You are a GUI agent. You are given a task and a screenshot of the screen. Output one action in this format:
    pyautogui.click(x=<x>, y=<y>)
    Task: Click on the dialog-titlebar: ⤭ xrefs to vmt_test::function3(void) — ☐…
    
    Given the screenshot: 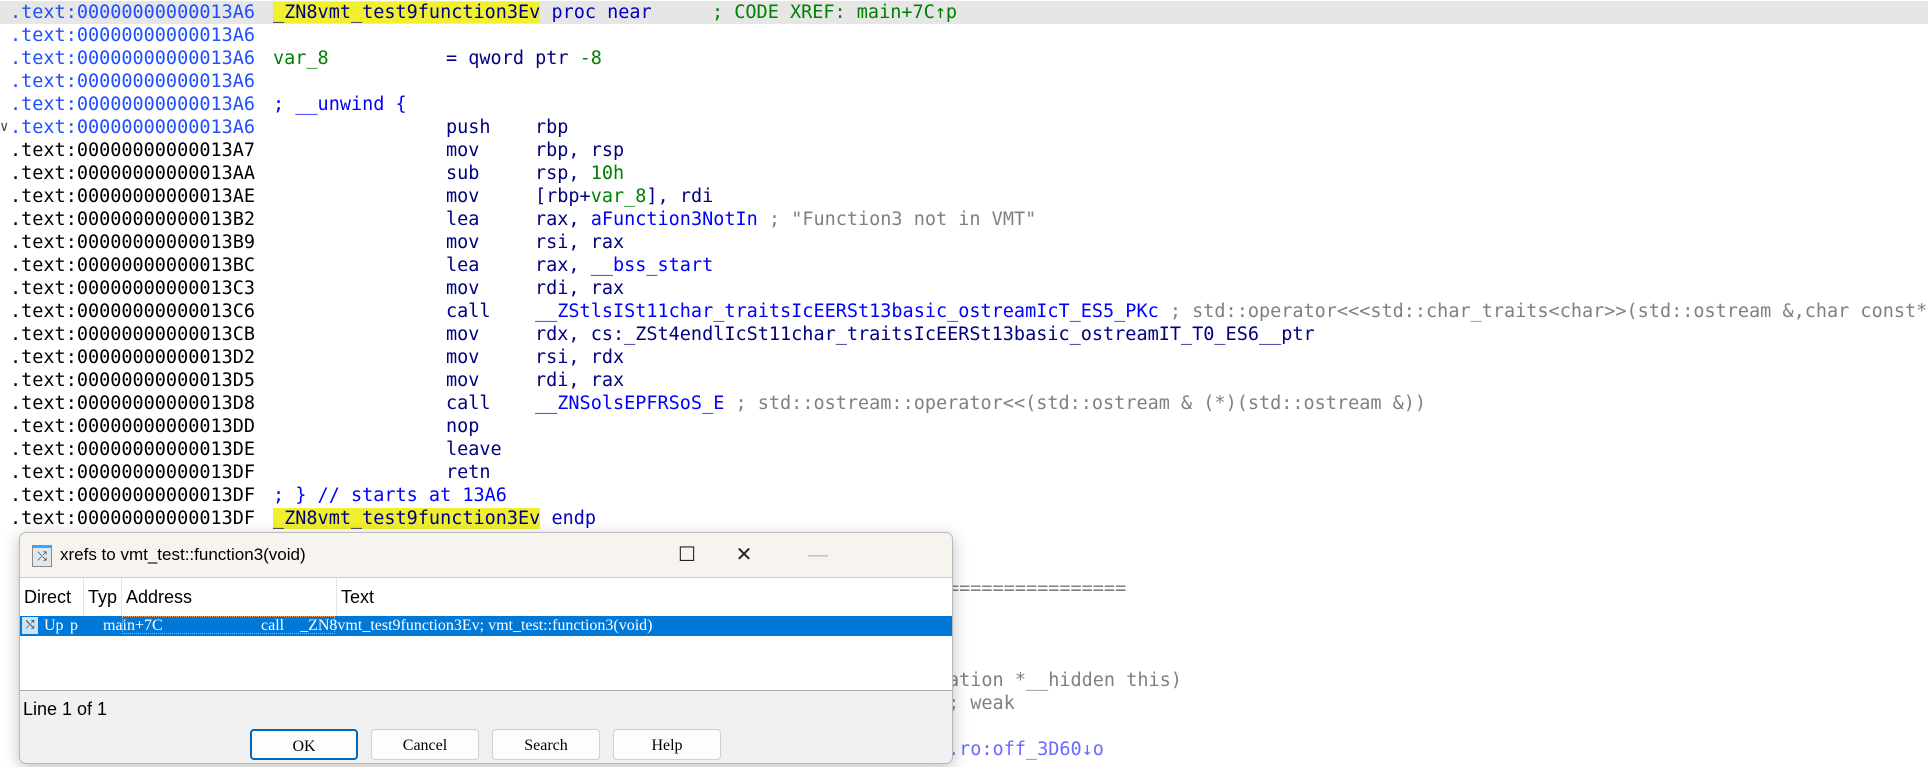 What is the action you would take?
    pyautogui.click(x=486, y=555)
    